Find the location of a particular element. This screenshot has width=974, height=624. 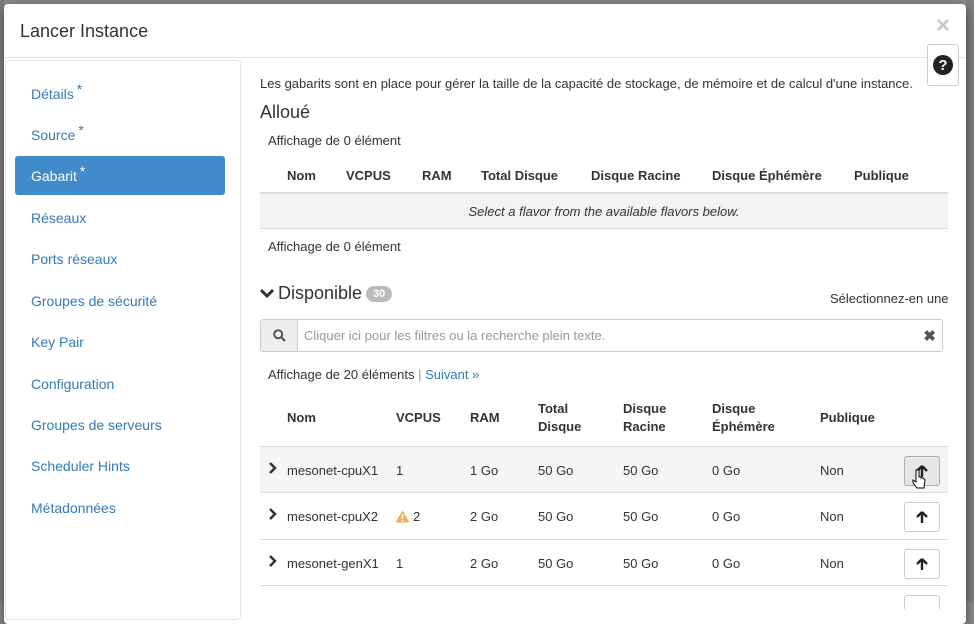

allocated-title: Alloué is located at coordinates (285, 112).